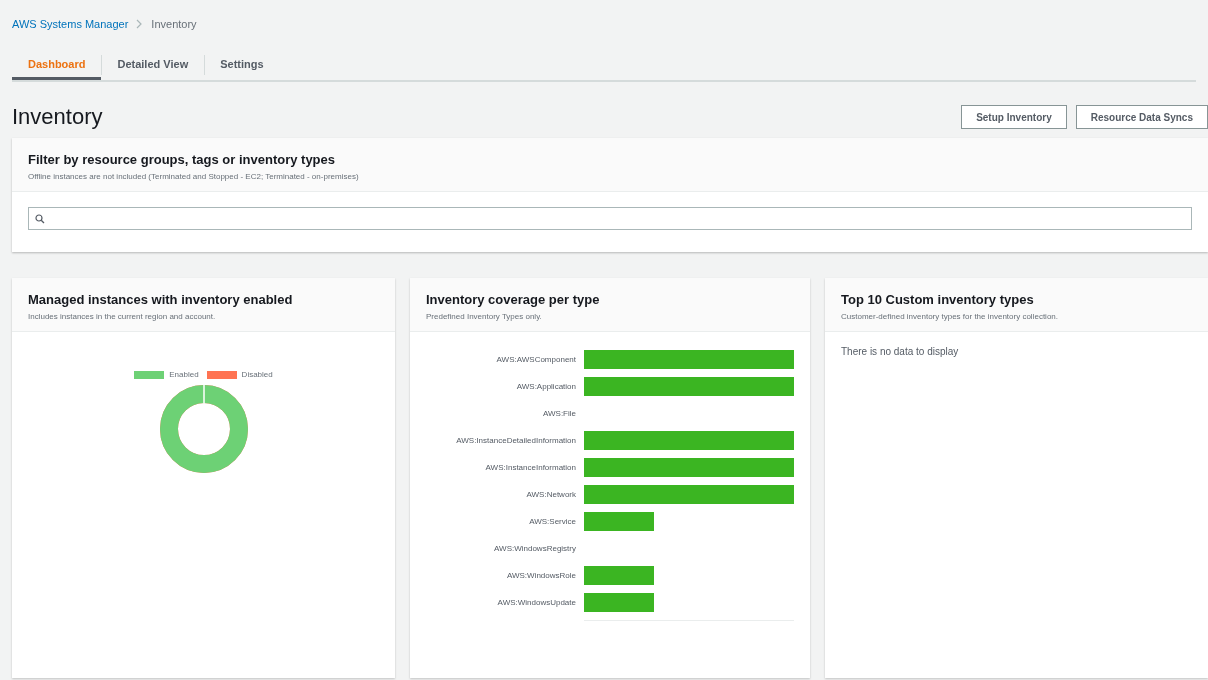 The image size is (1208, 680). What do you see at coordinates (545, 386) in the screenshot?
I see `bar-label: AWS:Application` at bounding box center [545, 386].